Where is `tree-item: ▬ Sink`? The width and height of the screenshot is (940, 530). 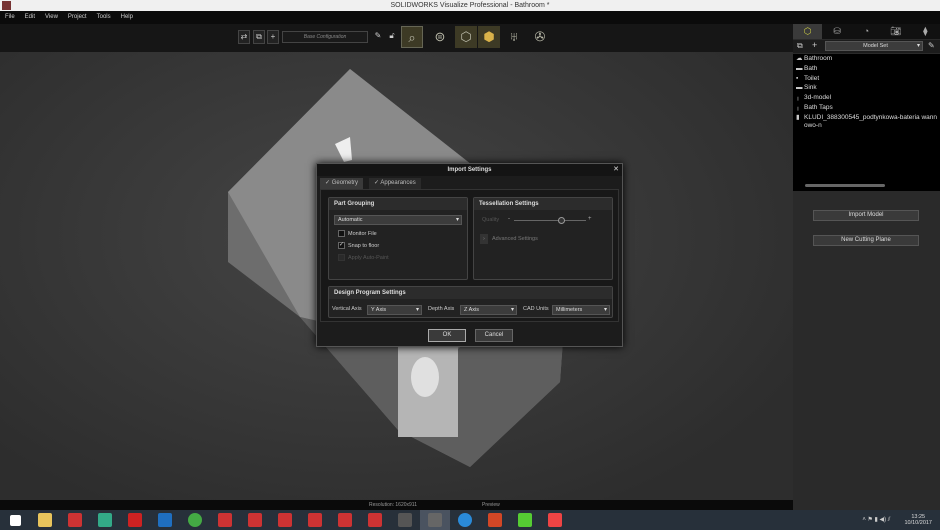
tree-item: ▬ Sink is located at coordinates (866, 88).